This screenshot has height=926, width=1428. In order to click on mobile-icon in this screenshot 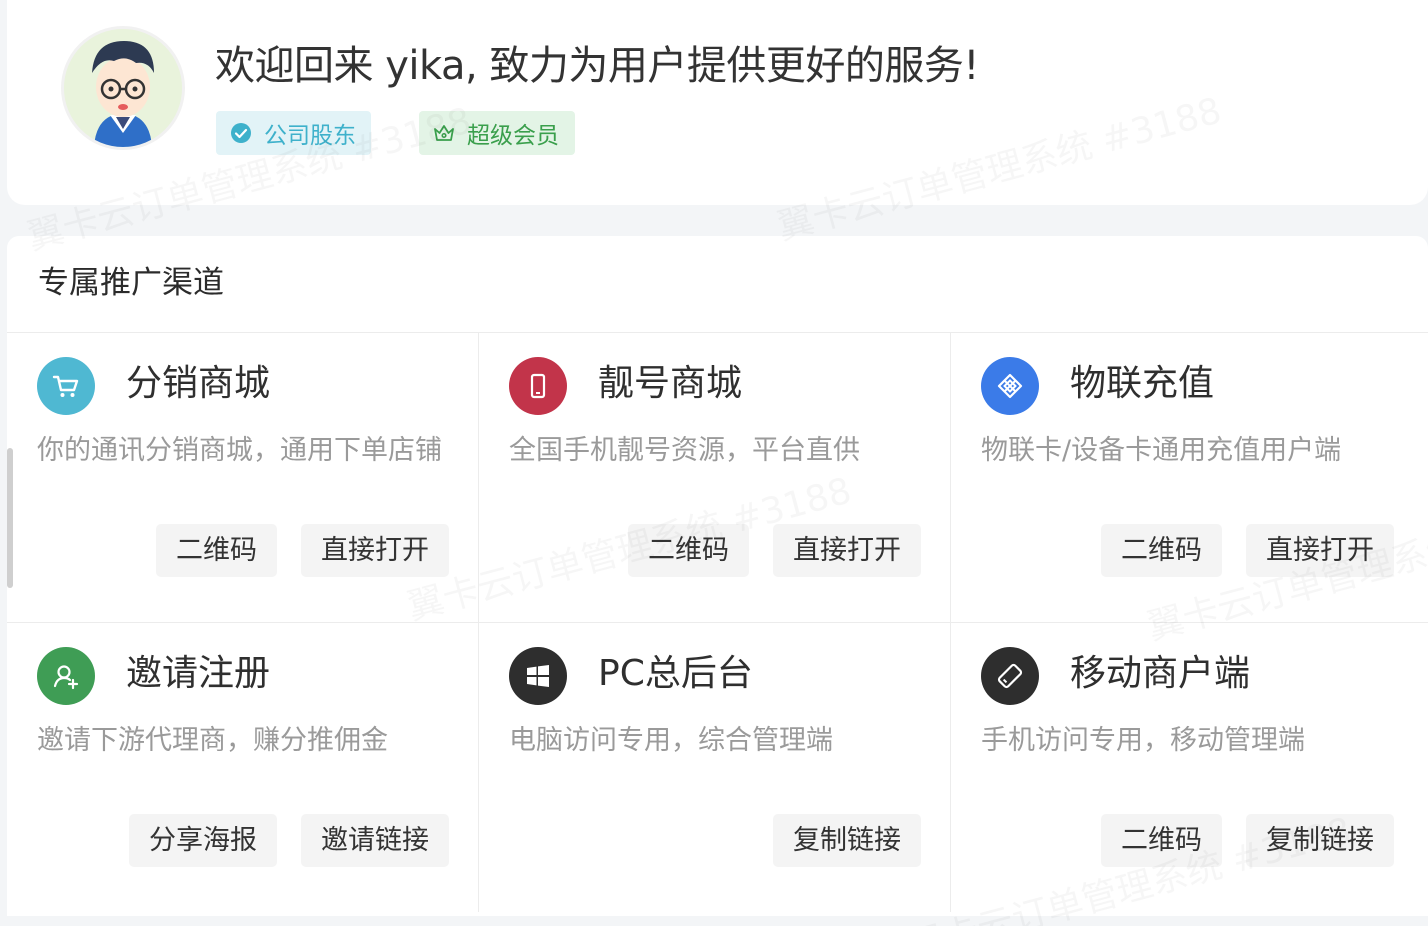, I will do `click(538, 386)`.